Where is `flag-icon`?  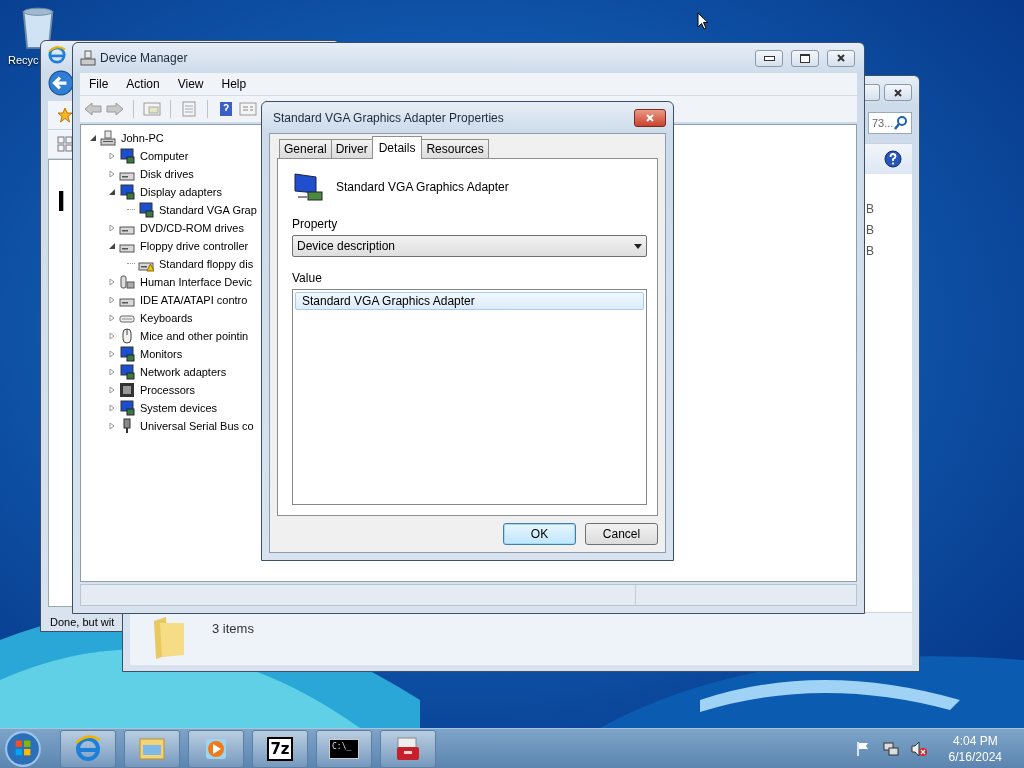 flag-icon is located at coordinates (862, 748).